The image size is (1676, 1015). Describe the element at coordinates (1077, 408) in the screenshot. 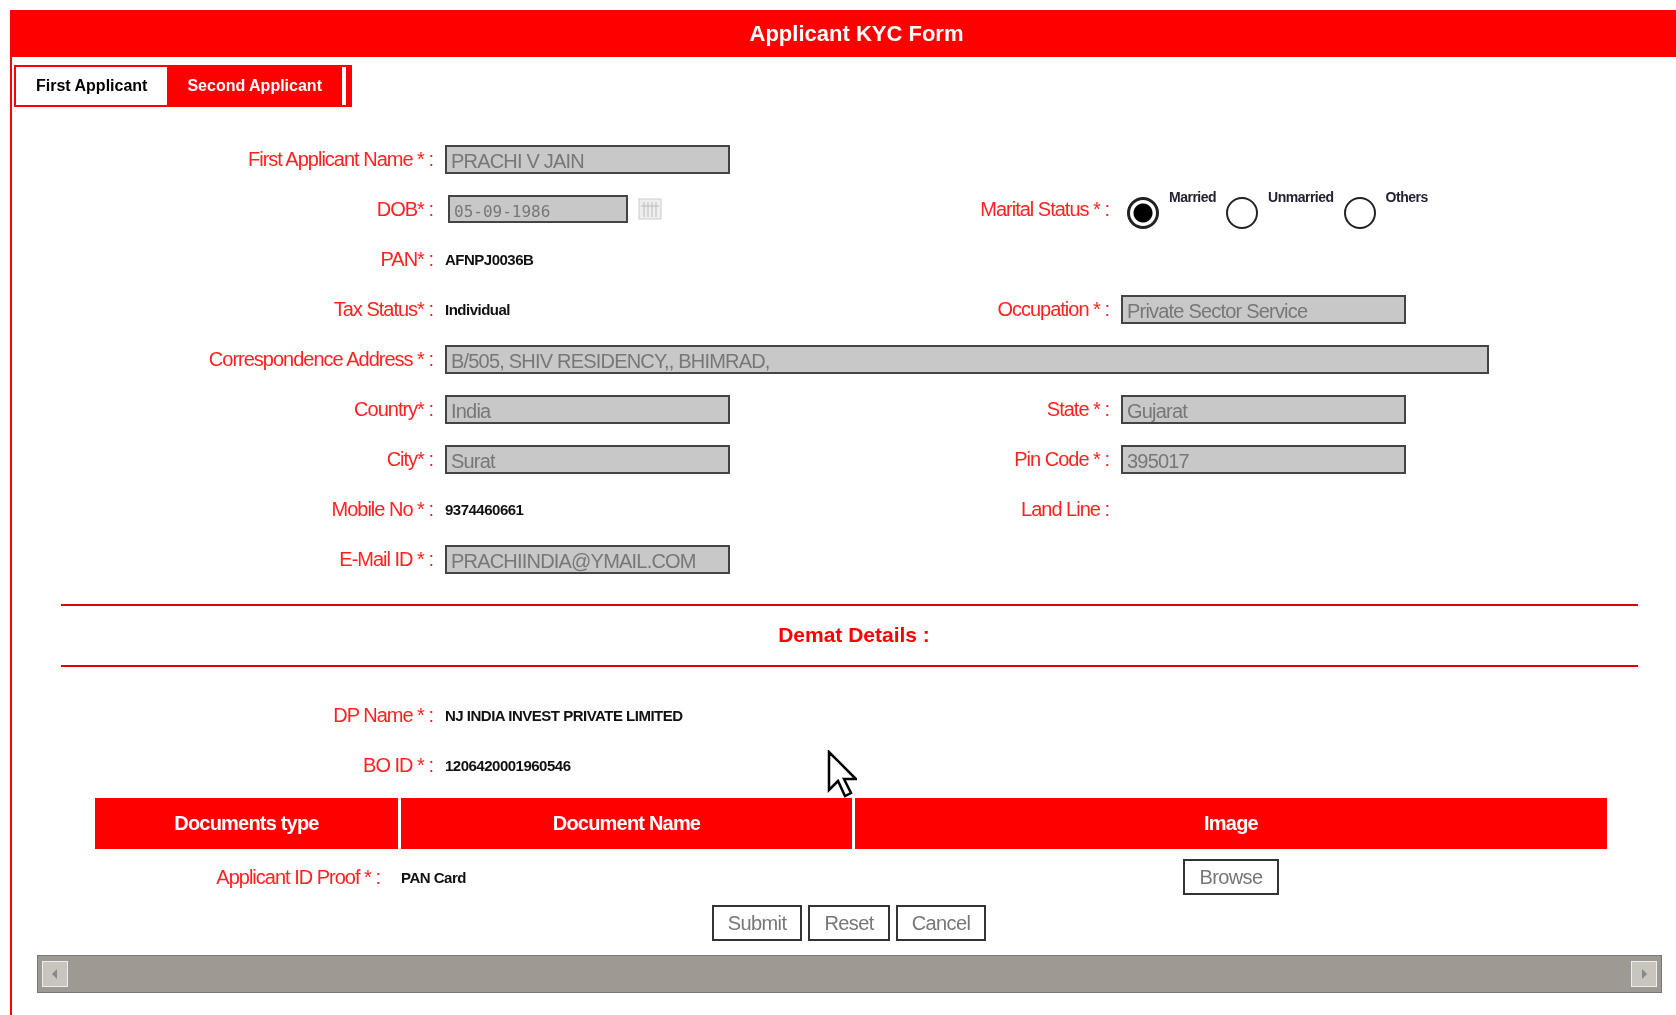

I see `field-label: State * :` at that location.